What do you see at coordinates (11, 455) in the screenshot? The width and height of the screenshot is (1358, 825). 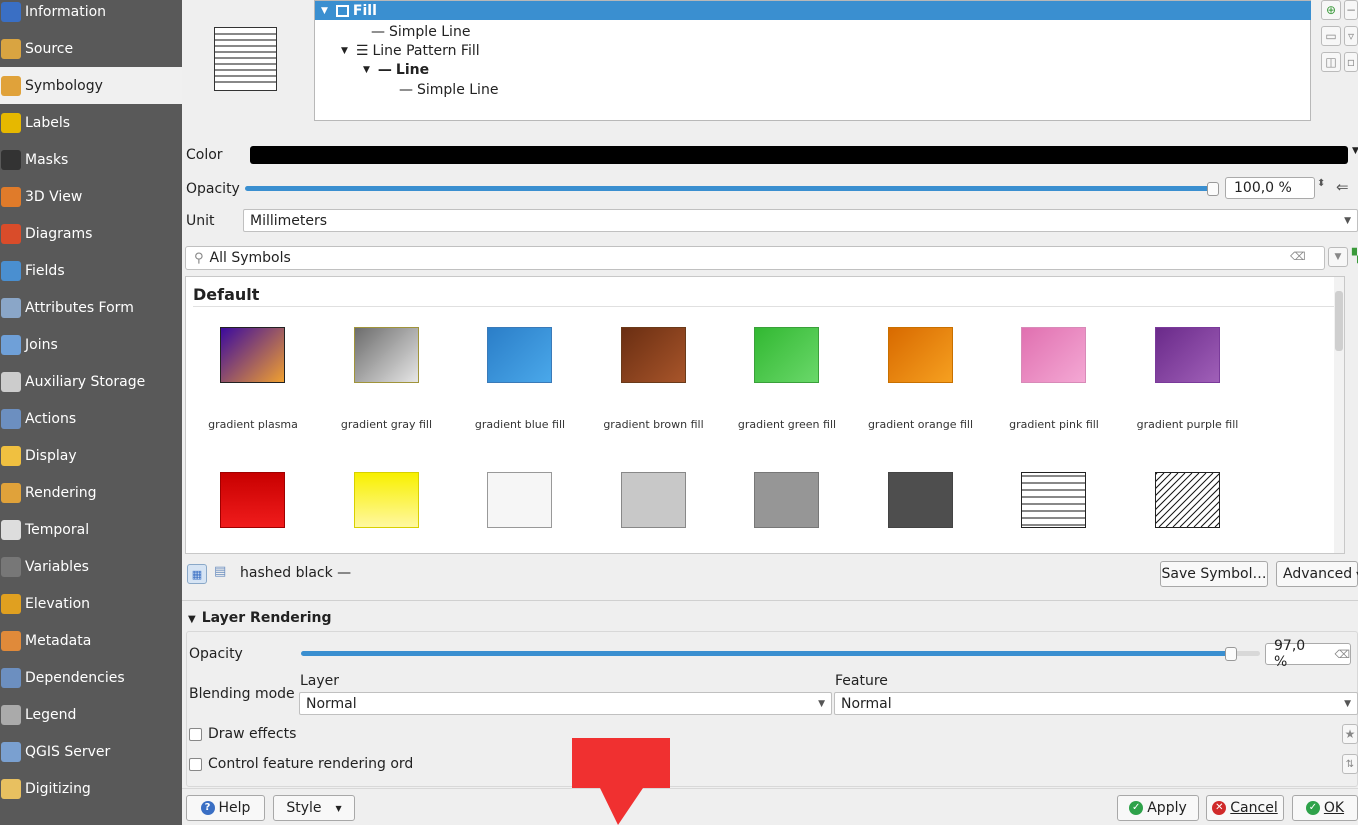 I see `display-icon` at bounding box center [11, 455].